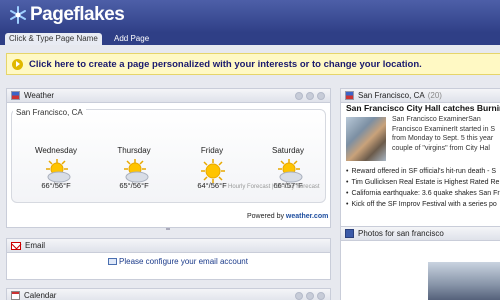 The image size is (500, 300). What do you see at coordinates (53, 39) in the screenshot?
I see `tab-page-name: Click & Type Page Name` at bounding box center [53, 39].